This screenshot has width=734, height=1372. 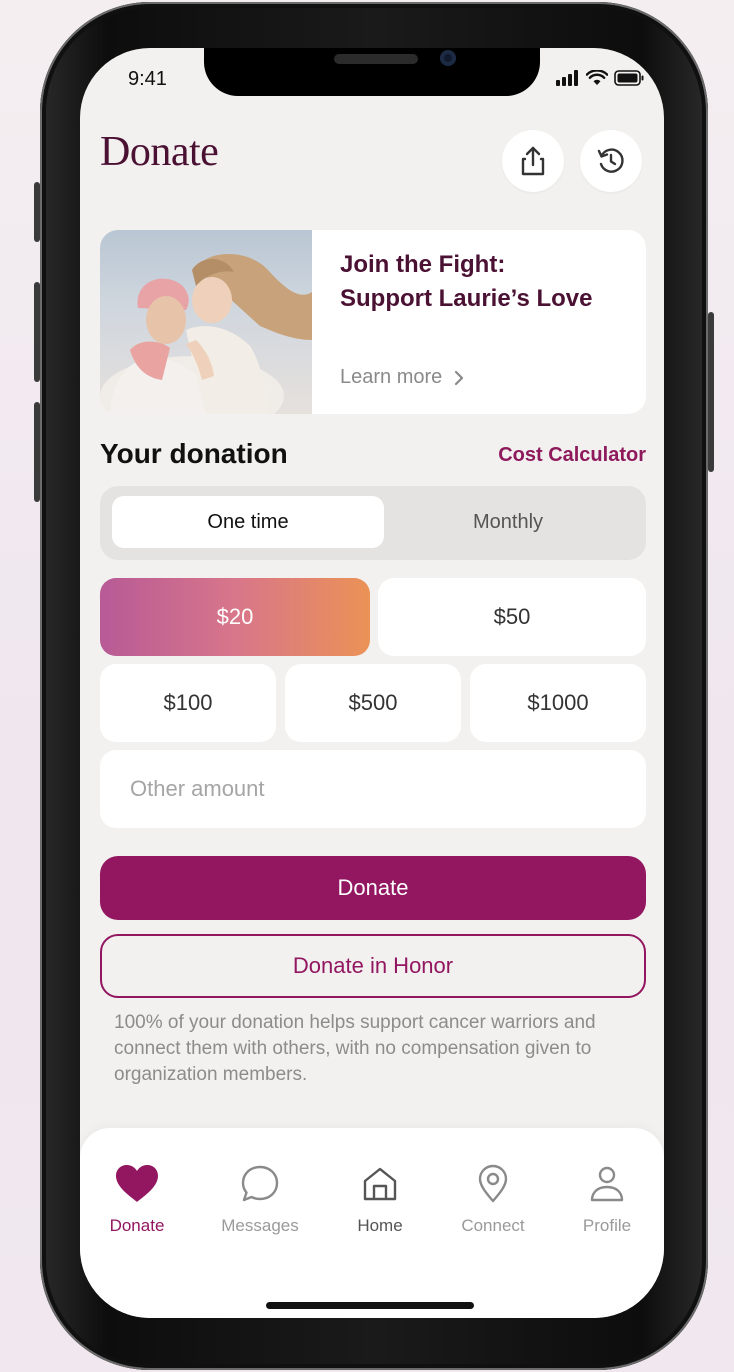 What do you see at coordinates (147, 79) in the screenshot?
I see `status-time: 9:41` at bounding box center [147, 79].